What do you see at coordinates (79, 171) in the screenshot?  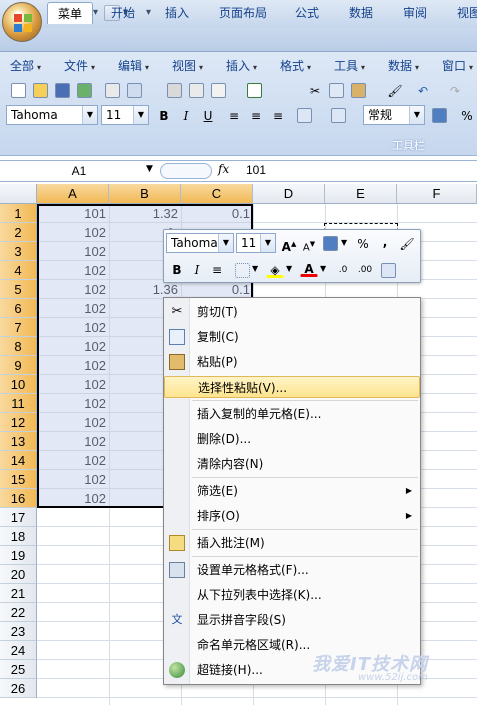 I see `name-box: A1` at bounding box center [79, 171].